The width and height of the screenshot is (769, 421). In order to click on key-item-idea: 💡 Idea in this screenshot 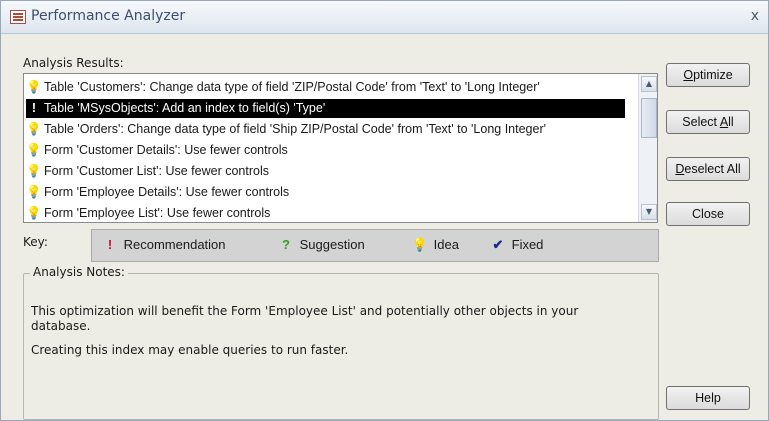, I will do `click(434, 245)`.